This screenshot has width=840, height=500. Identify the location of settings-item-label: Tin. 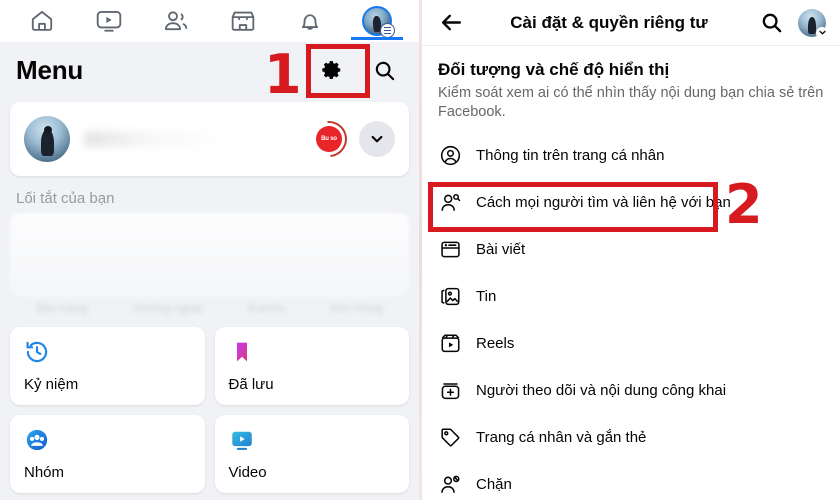
(486, 297).